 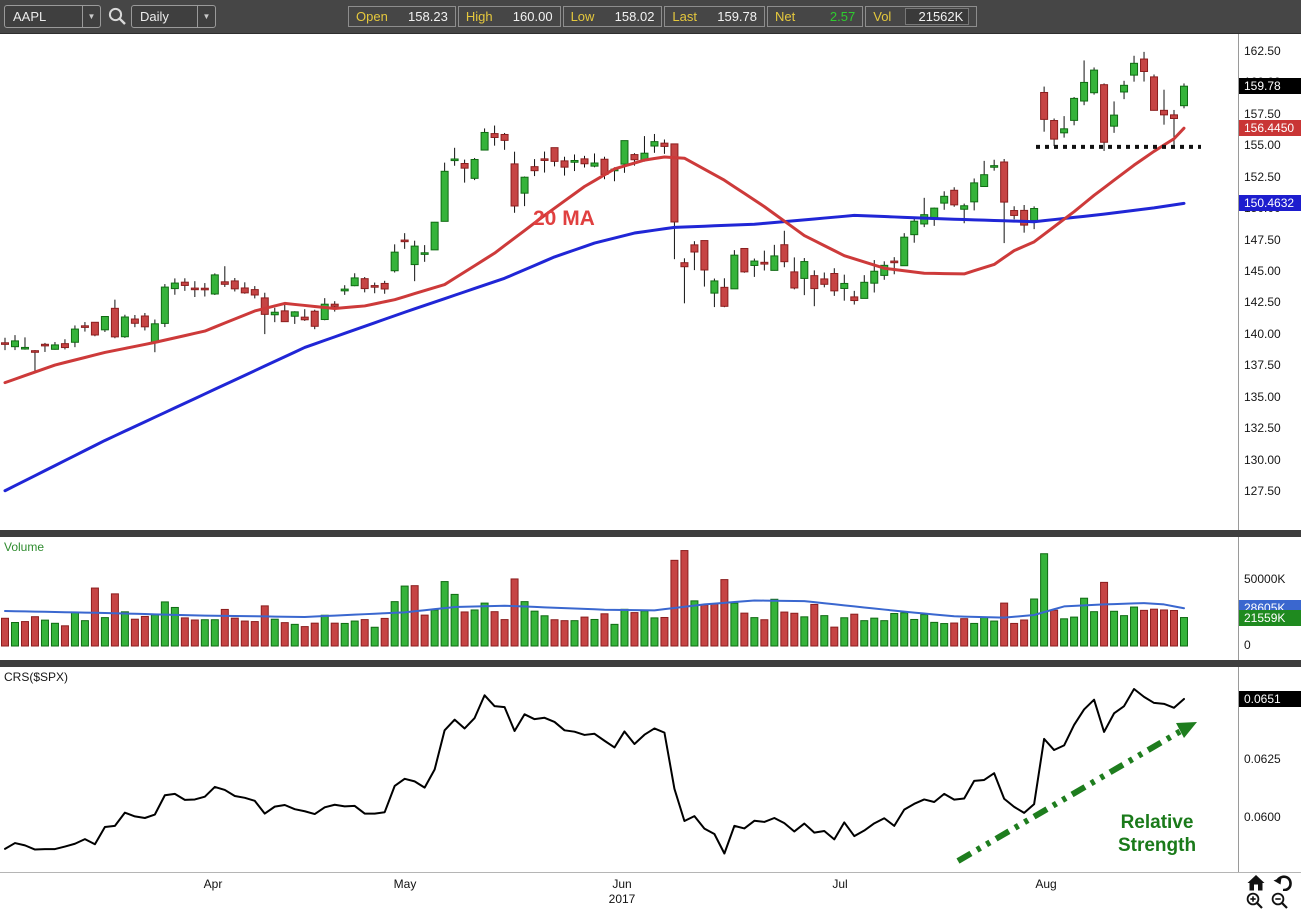 I want to click on price-tick: 142.50, so click(x=1262, y=302).